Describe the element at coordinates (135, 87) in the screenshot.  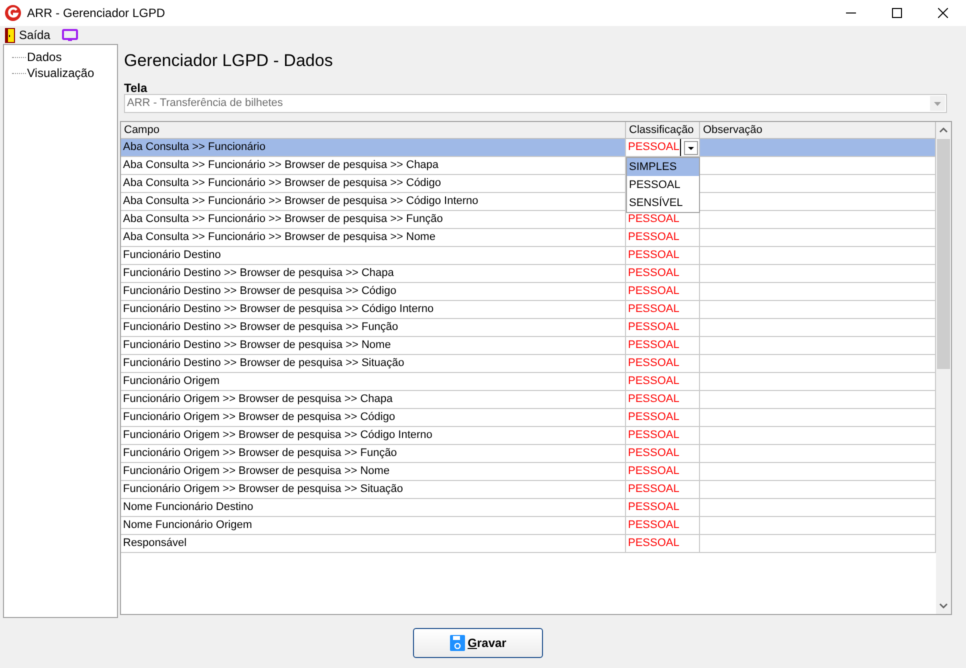
I see `screen-label: Tela` at that location.